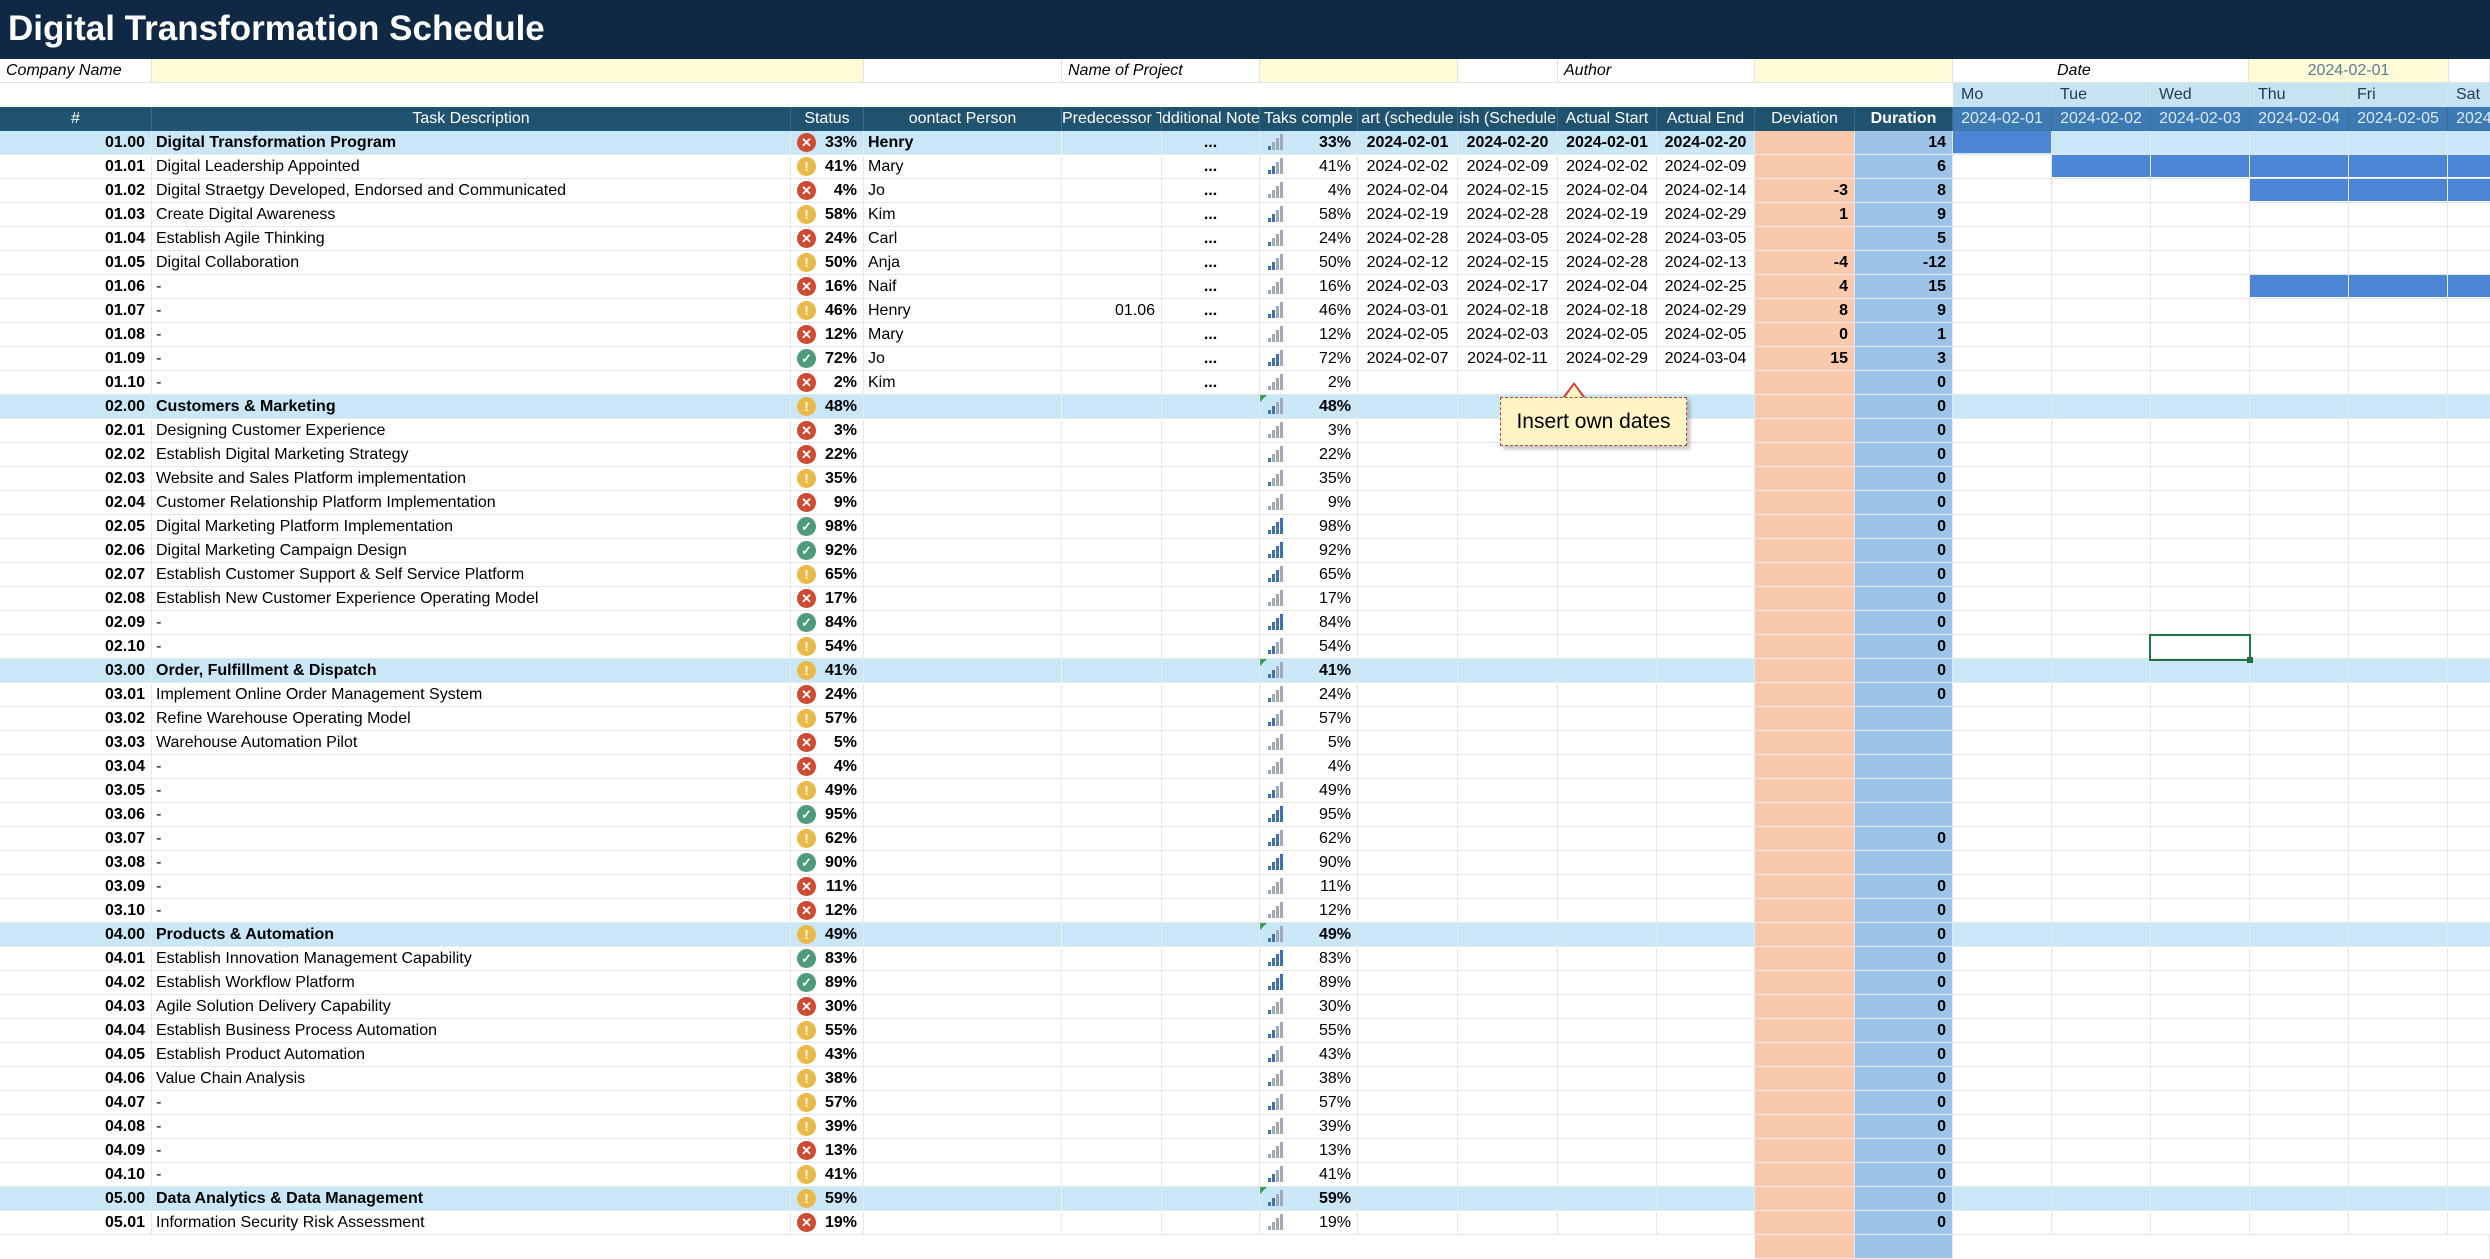  What do you see at coordinates (827, 167) in the screenshot?
I see `status-cell: ! 41%` at bounding box center [827, 167].